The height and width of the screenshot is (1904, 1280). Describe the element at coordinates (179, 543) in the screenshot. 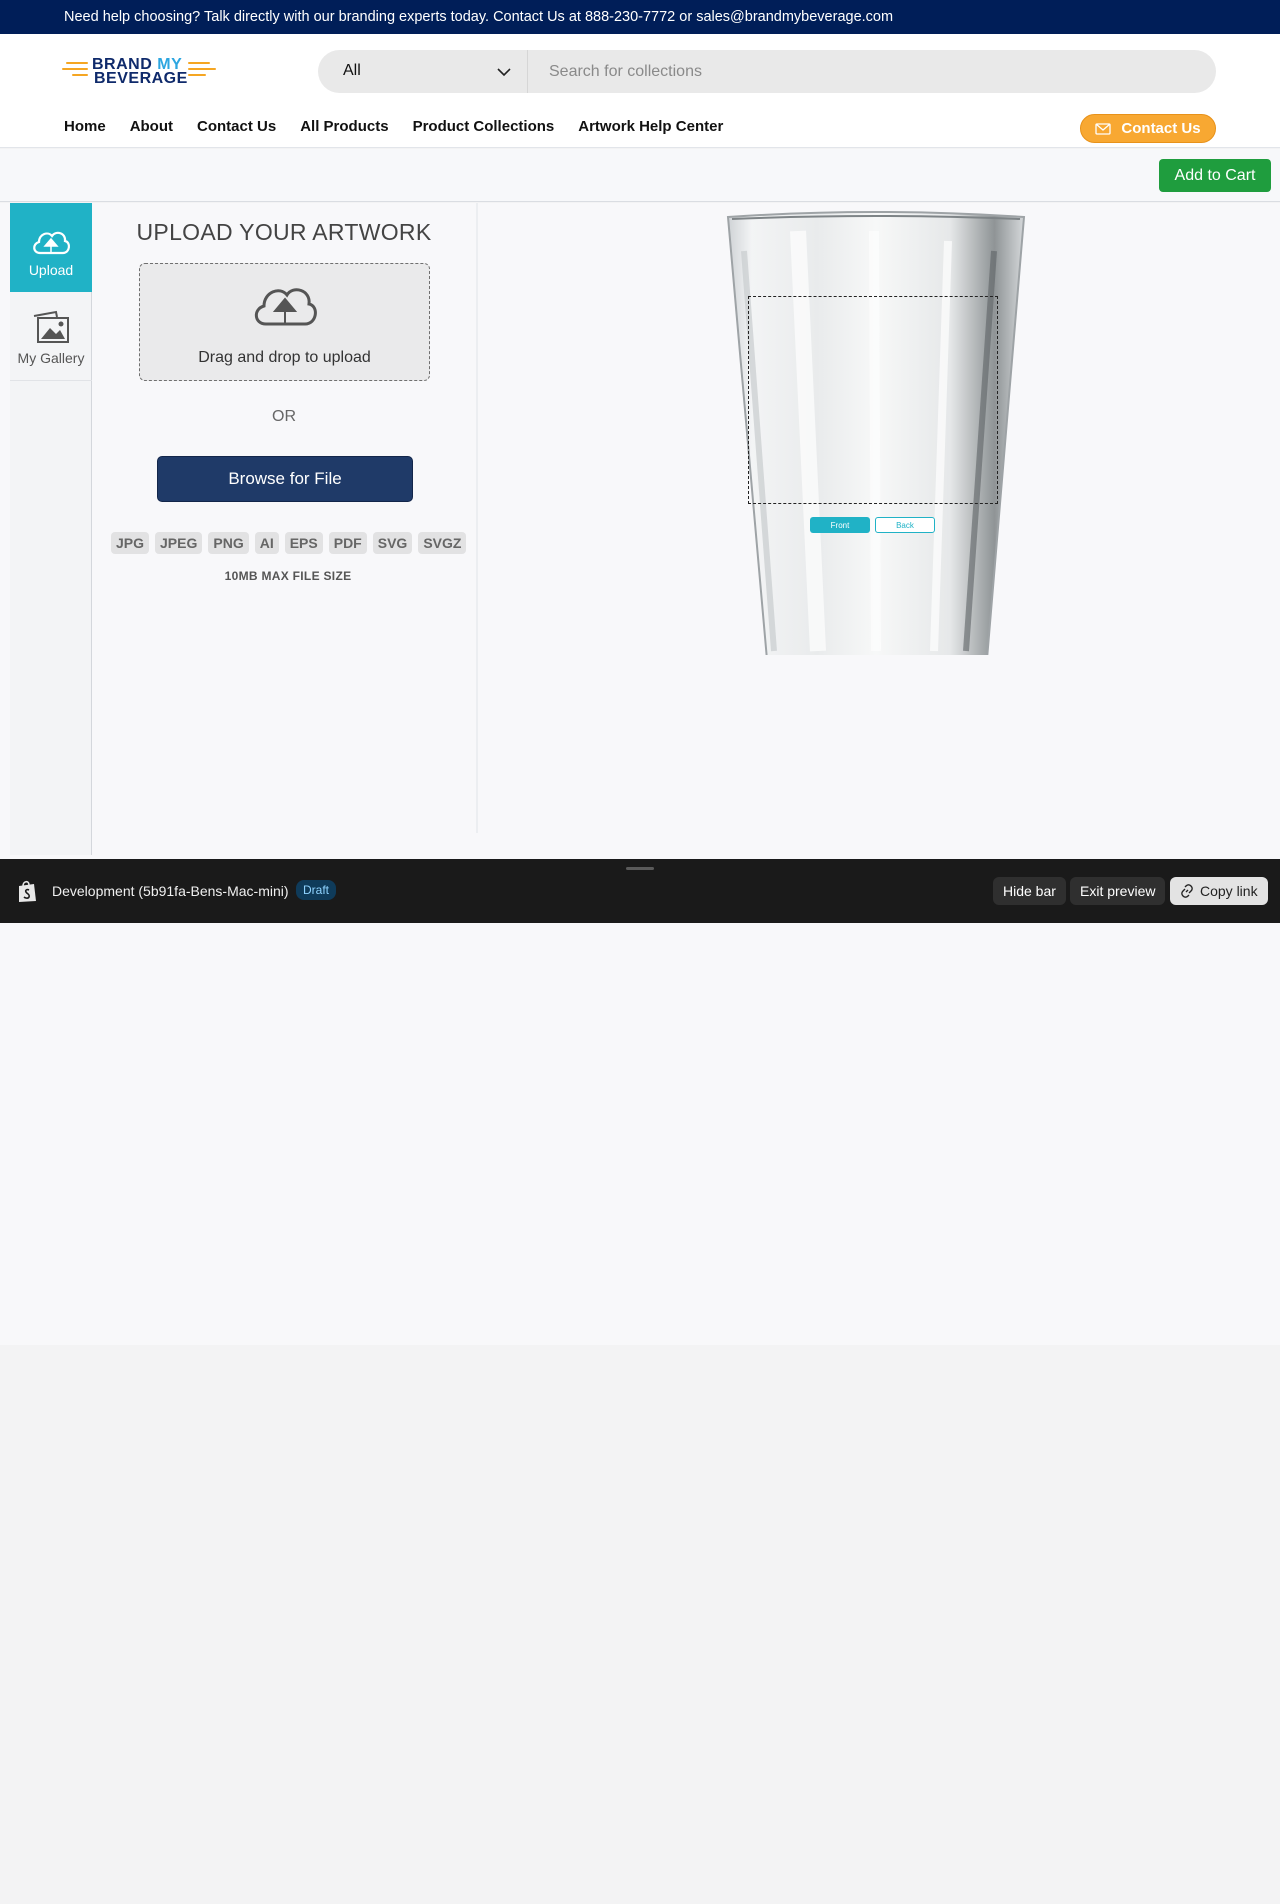

I see `file-type-badge: JPEG` at that location.